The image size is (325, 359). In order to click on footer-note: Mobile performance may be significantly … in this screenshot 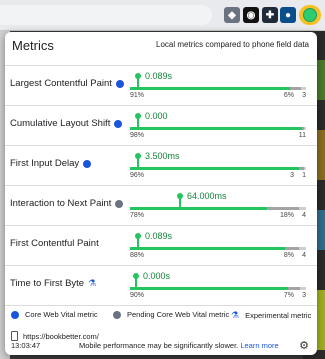, I will do `click(179, 345)`.